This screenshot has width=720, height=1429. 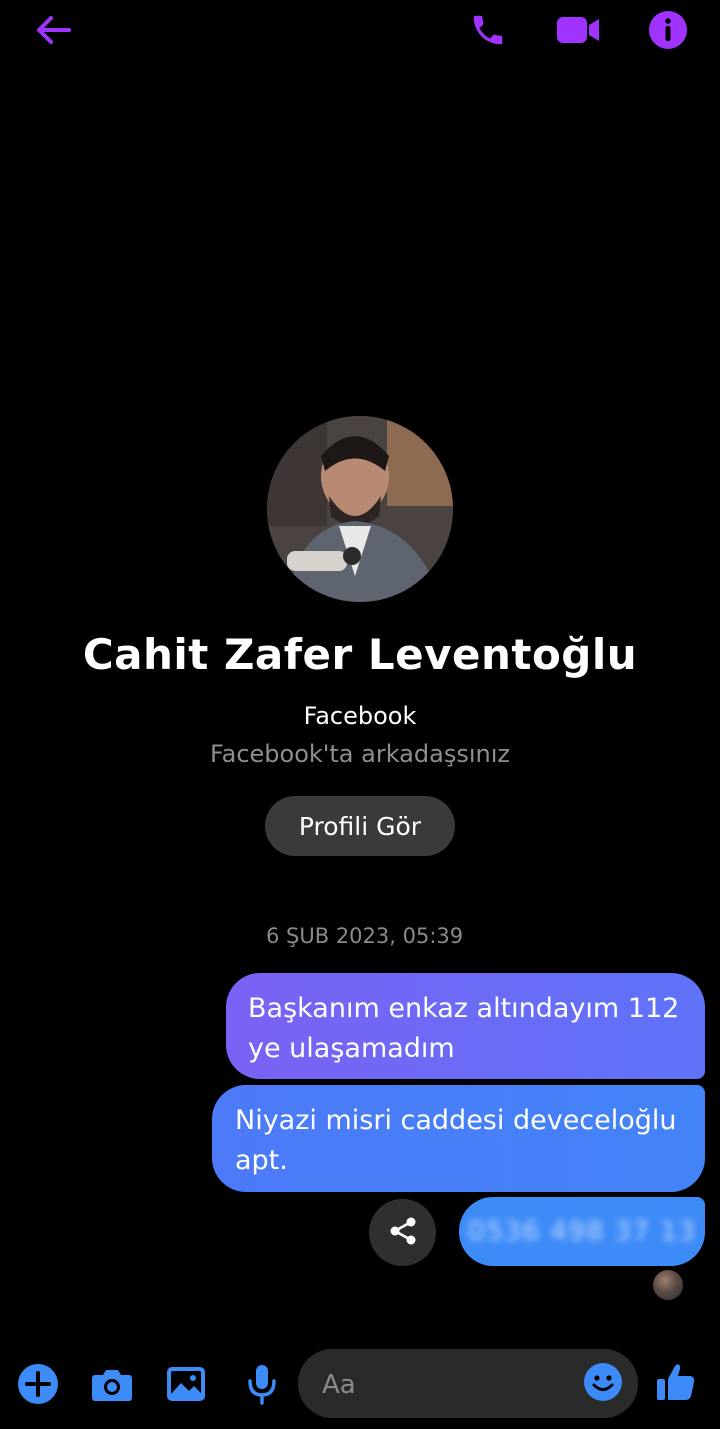 I want to click on emoji-button, so click(x=603, y=1384).